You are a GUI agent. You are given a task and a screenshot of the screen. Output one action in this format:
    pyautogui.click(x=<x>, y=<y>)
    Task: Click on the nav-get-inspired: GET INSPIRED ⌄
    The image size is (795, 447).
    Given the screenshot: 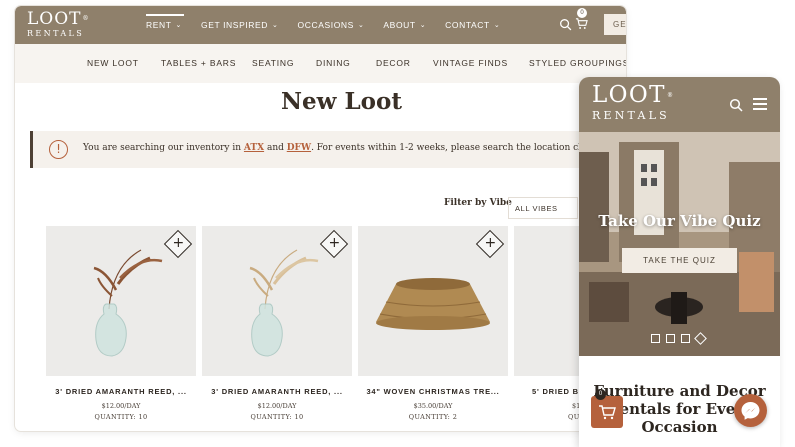 What is the action you would take?
    pyautogui.click(x=240, y=25)
    